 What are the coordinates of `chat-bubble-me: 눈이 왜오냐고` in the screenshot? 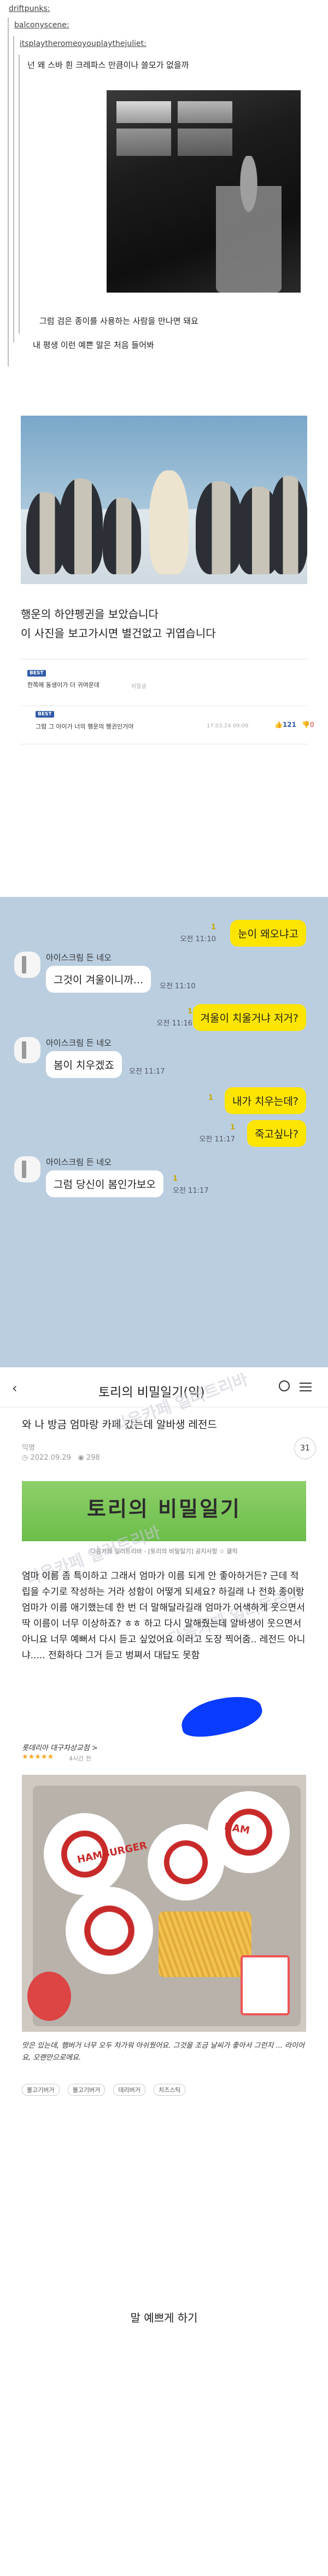 It's located at (268, 933).